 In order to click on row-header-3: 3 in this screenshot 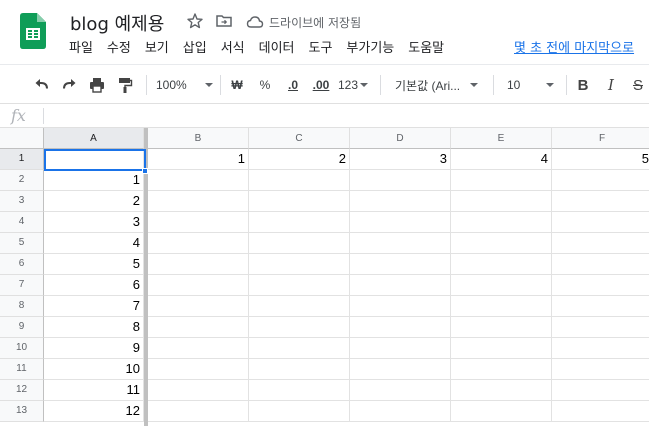, I will do `click(22, 201)`.